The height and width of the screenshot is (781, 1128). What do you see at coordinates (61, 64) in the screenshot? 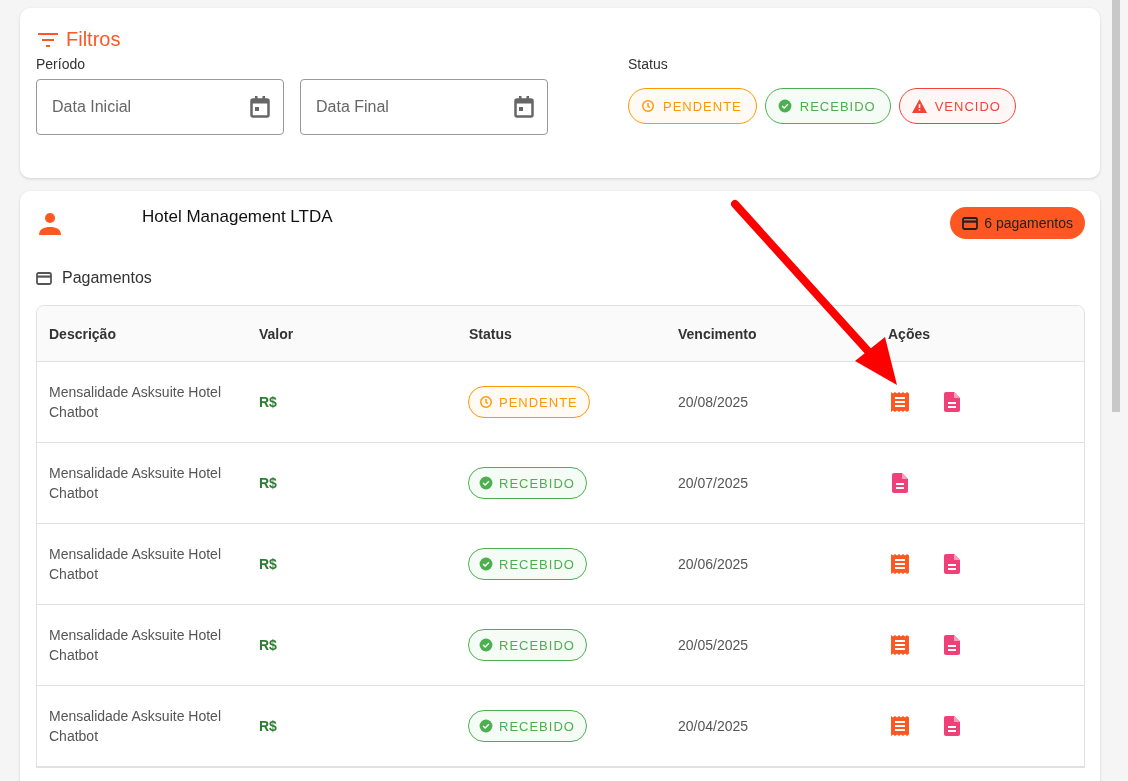
I see `period-label: Período` at bounding box center [61, 64].